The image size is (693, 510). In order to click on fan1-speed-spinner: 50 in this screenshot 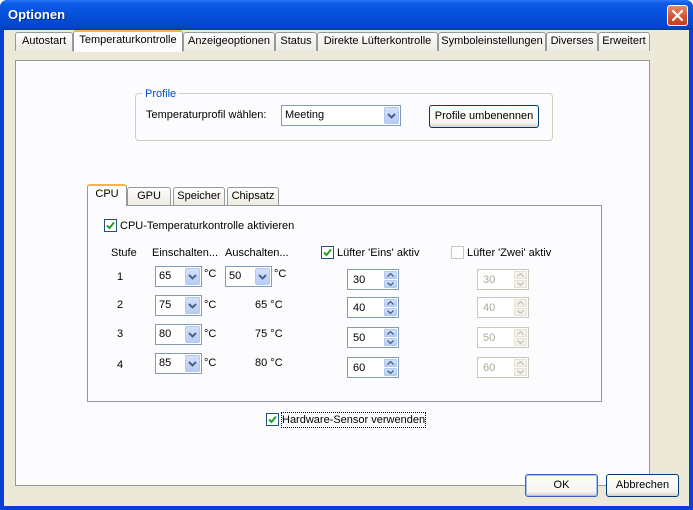, I will do `click(373, 337)`.